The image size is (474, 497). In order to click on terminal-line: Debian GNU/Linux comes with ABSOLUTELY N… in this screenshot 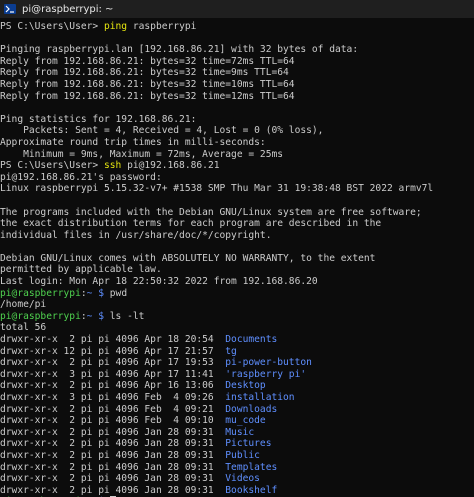, I will do `click(237, 259)`.